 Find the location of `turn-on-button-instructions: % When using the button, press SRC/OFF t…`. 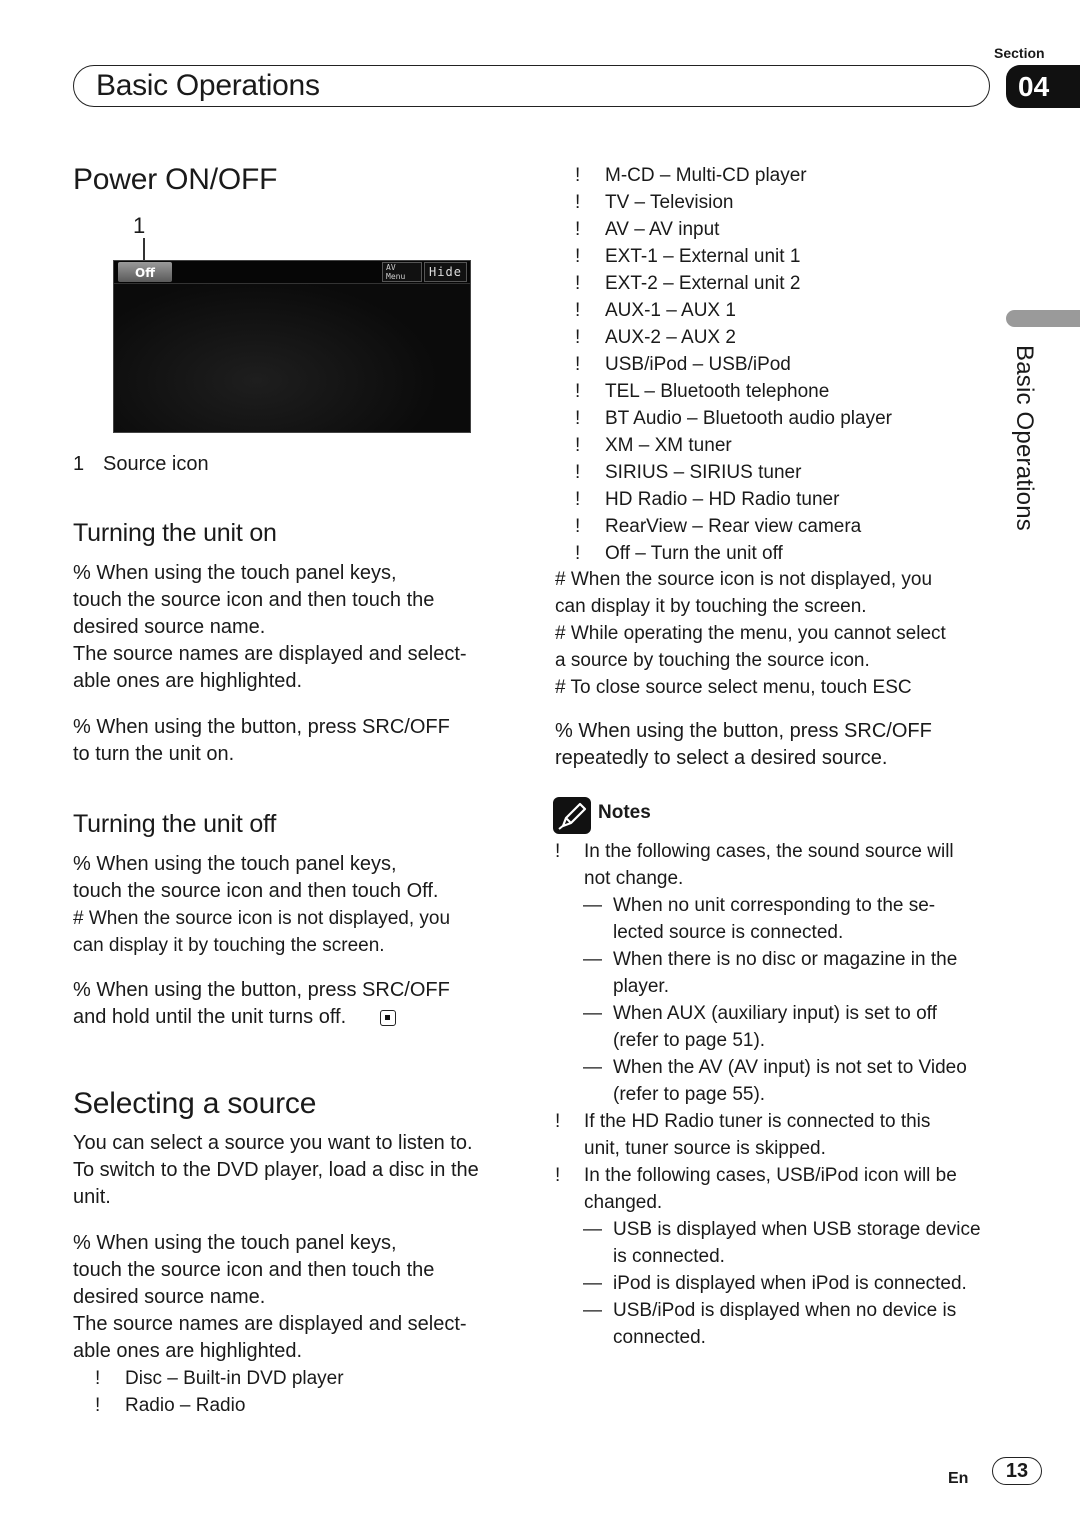

turn-on-button-instructions: % When using the button, press SRC/OFF t… is located at coordinates (261, 741).